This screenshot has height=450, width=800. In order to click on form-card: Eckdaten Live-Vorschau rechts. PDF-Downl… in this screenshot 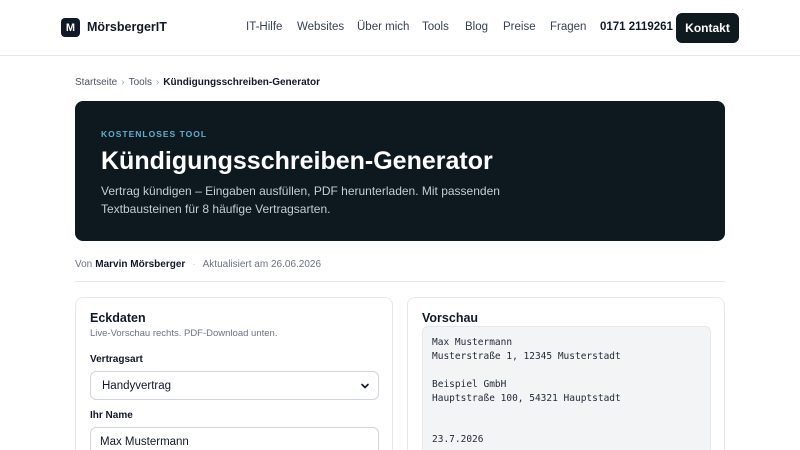, I will do `click(234, 373)`.